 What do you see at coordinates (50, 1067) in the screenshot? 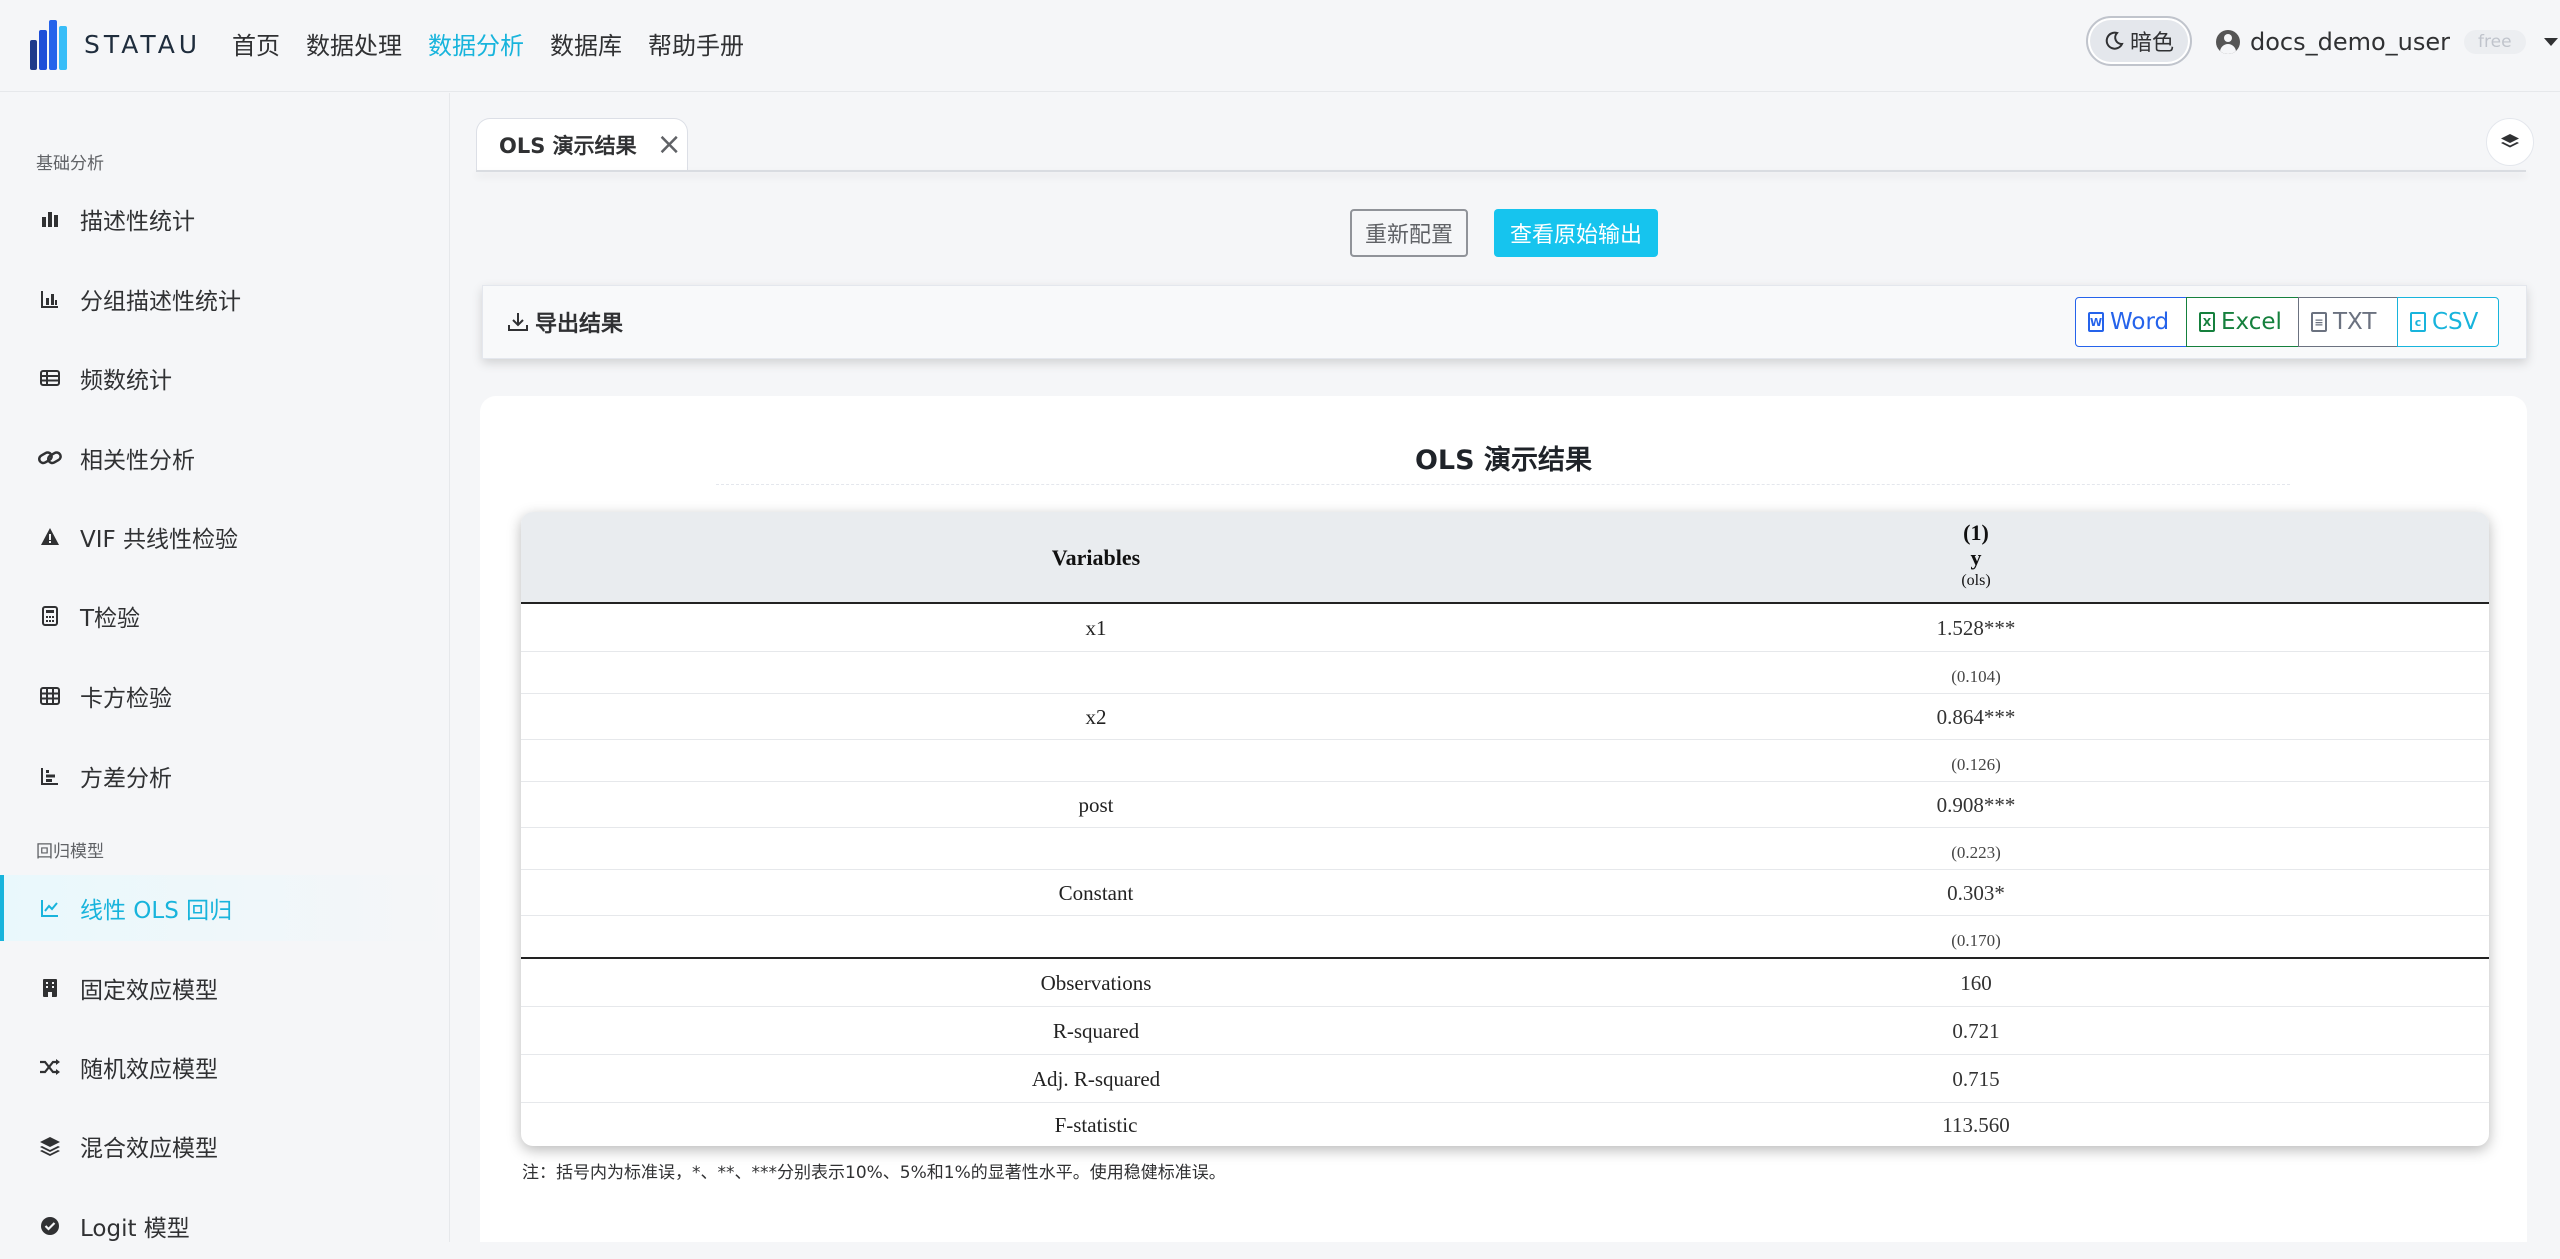
I see `shuffle-icon` at bounding box center [50, 1067].